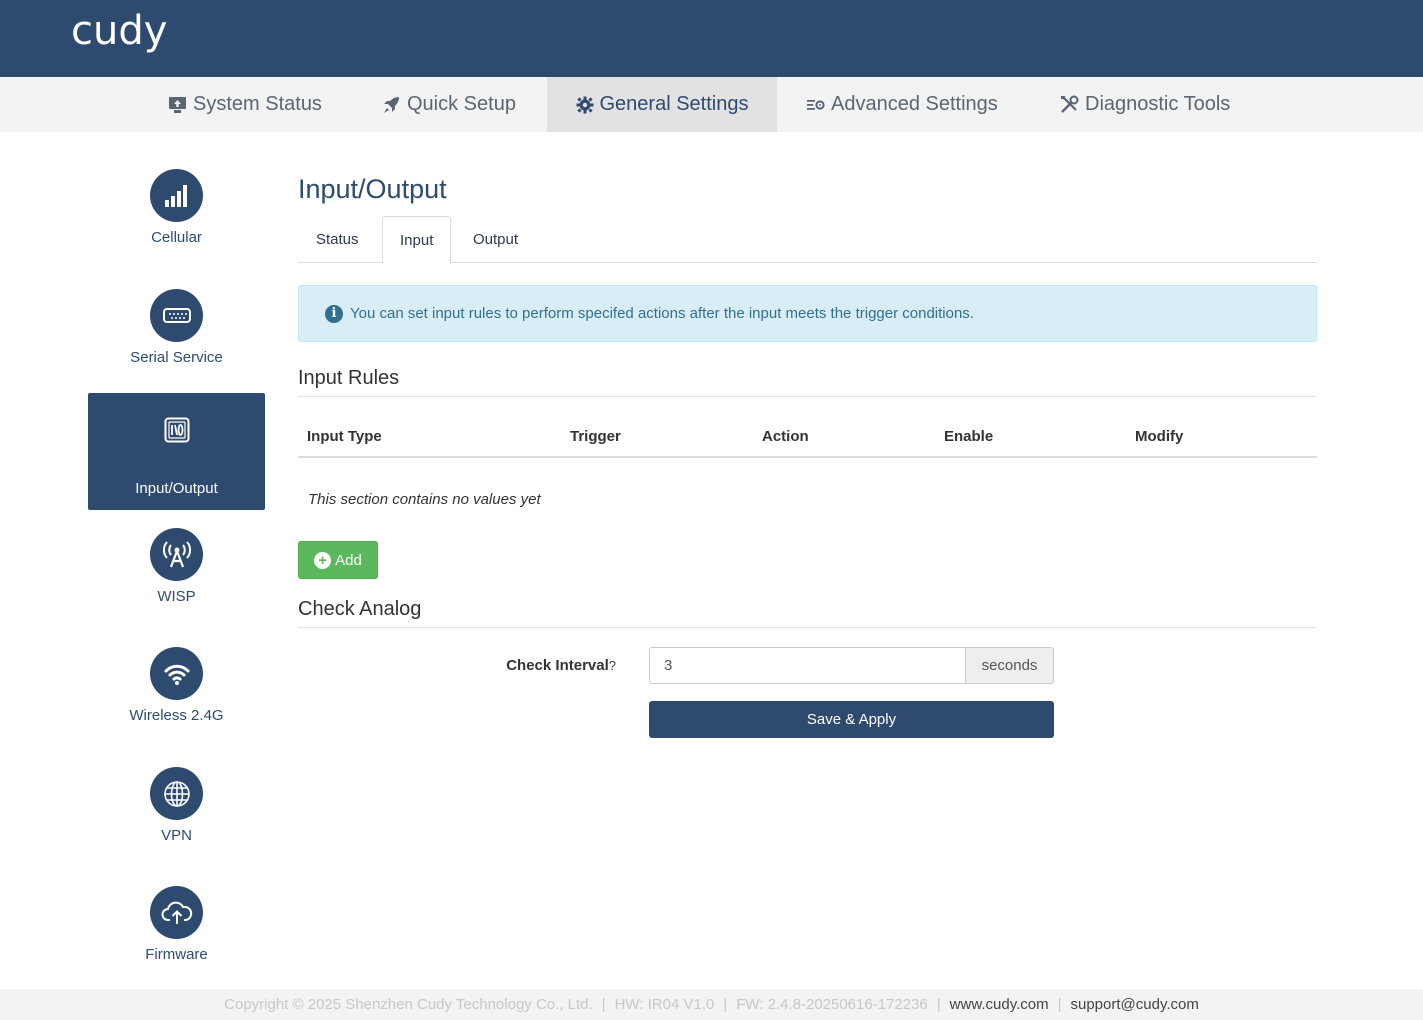 The height and width of the screenshot is (1020, 1423). I want to click on sidebar-item-vpn: VPN, so click(176, 815).